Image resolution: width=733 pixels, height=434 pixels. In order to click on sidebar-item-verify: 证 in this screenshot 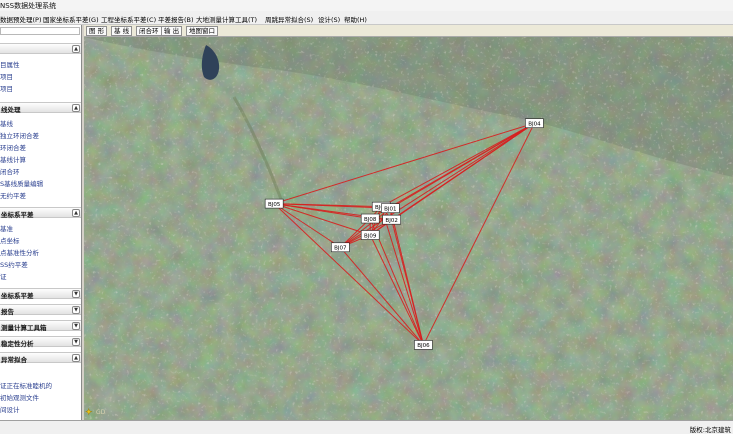, I will do `click(3, 276)`.